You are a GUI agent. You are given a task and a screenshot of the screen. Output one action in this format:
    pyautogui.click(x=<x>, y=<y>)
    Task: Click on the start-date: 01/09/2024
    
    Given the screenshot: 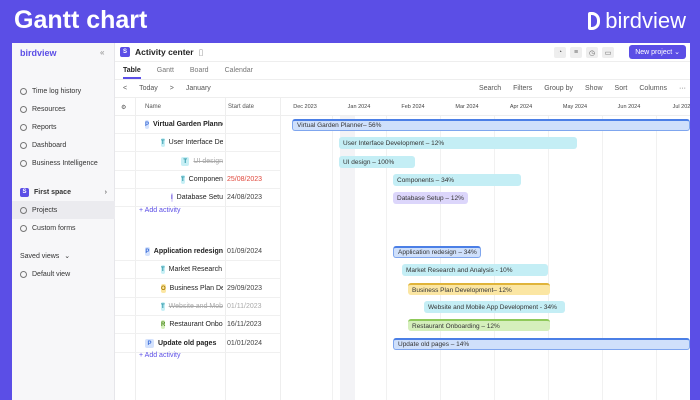 What is the action you would take?
    pyautogui.click(x=245, y=251)
    